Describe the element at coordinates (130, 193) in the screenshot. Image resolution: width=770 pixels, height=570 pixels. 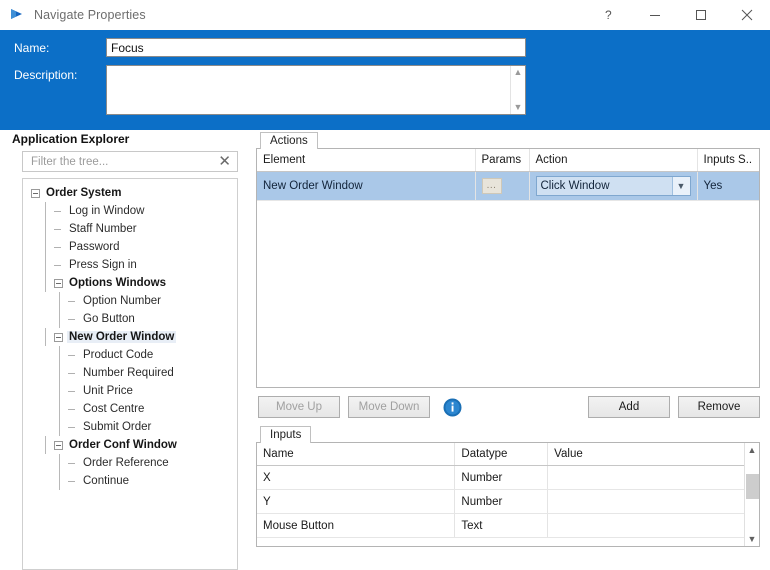
I see `tree-item-order-system: Order System` at that location.